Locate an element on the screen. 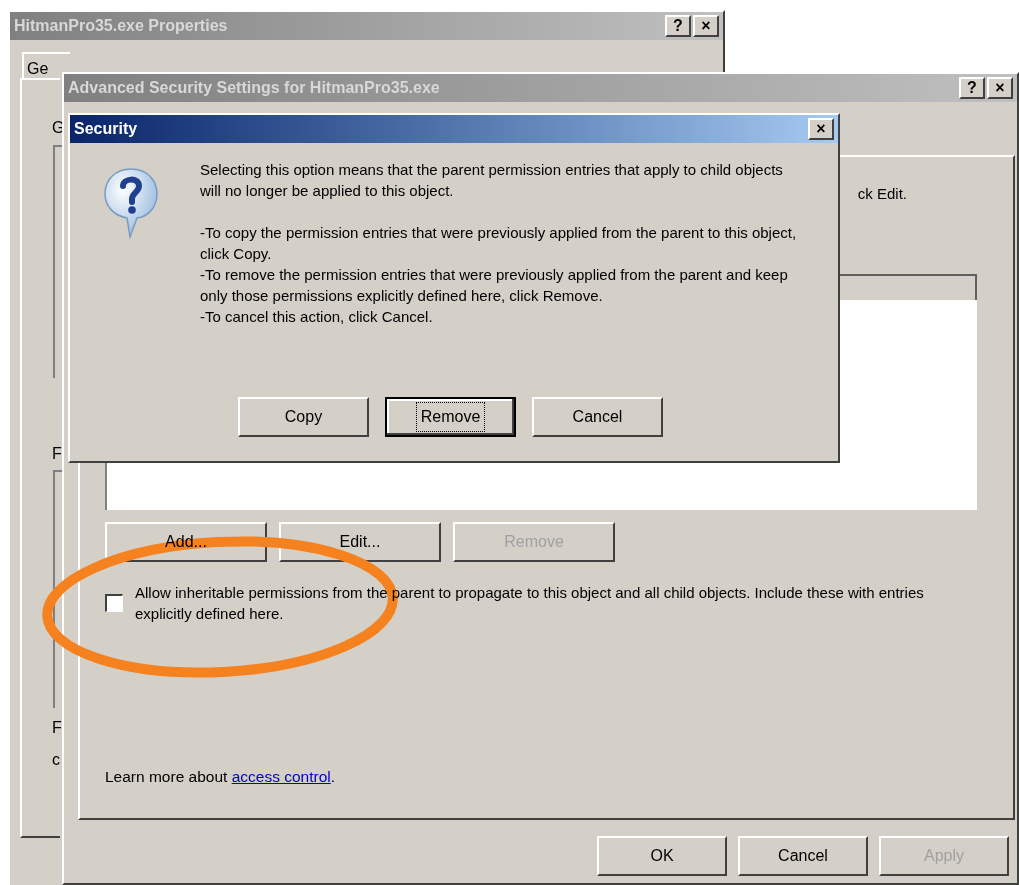 Image resolution: width=1019 pixels, height=885 pixels. message-text: -To cancel this action, click Cancel. is located at coordinates (317, 317).